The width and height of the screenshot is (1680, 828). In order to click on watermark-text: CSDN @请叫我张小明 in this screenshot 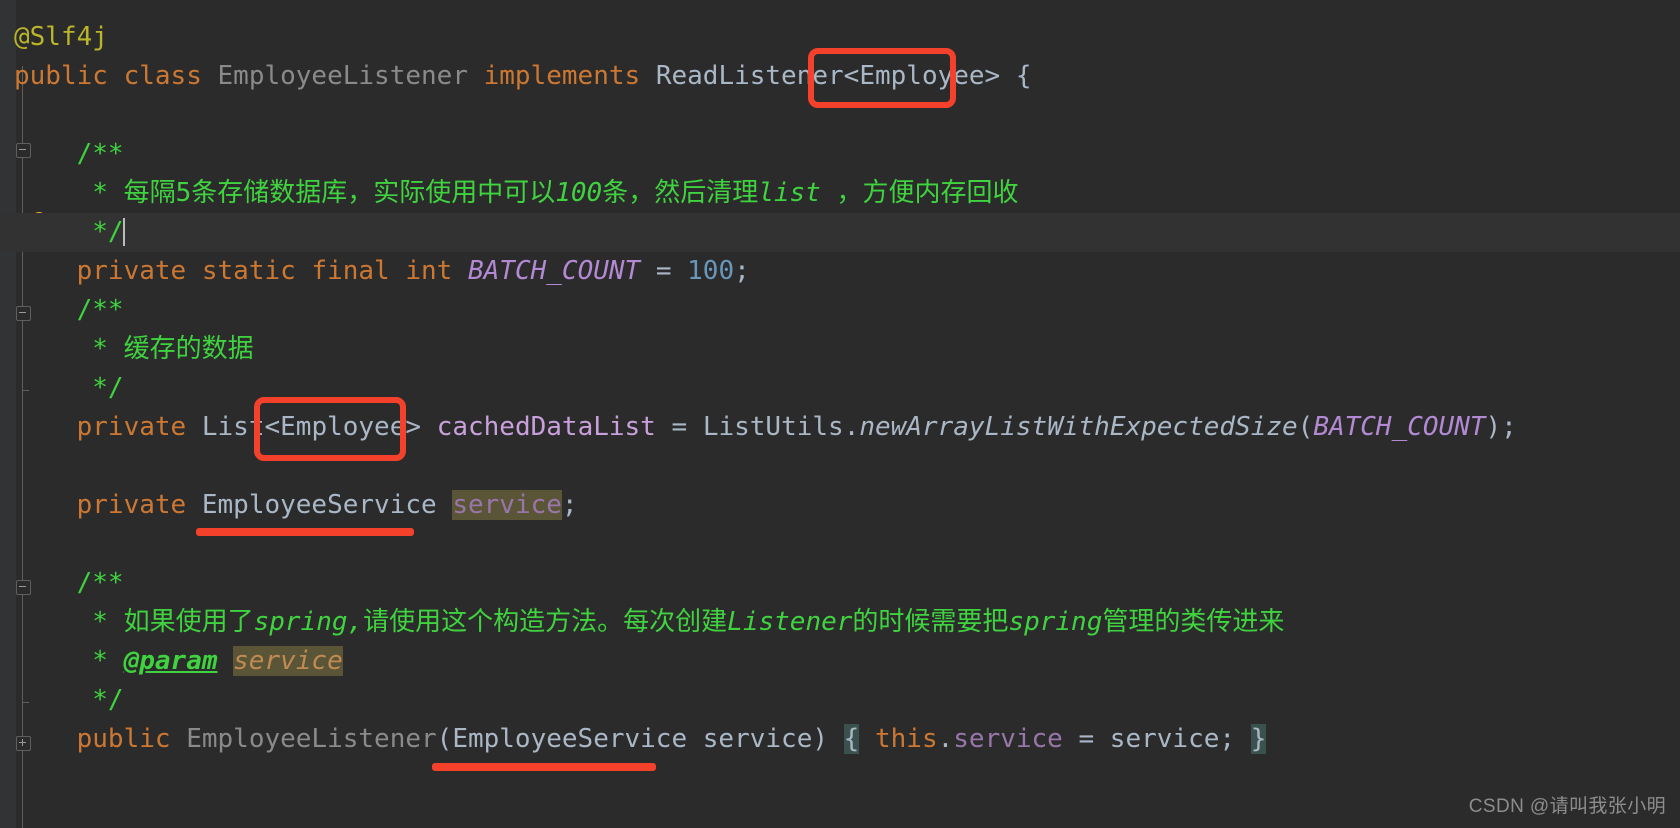, I will do `click(1567, 806)`.